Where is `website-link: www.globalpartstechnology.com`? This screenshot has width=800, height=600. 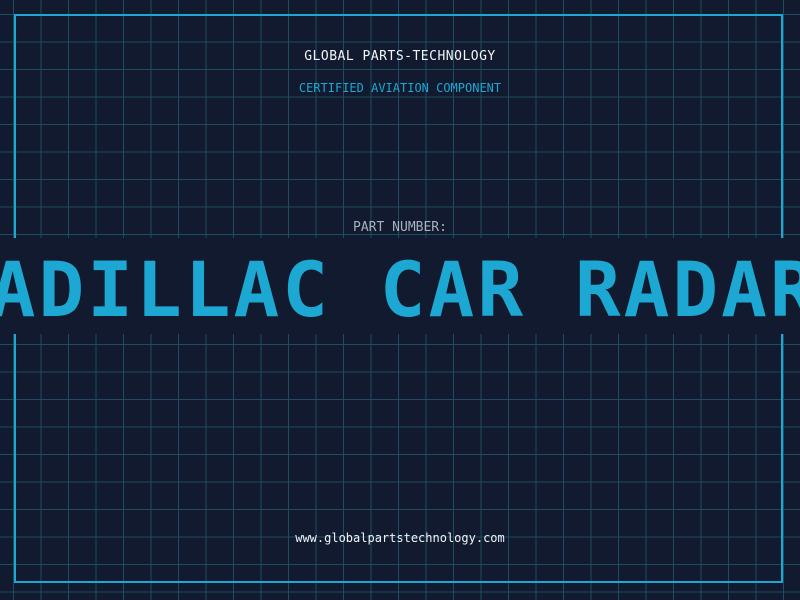 website-link: www.globalpartstechnology.com is located at coordinates (400, 538).